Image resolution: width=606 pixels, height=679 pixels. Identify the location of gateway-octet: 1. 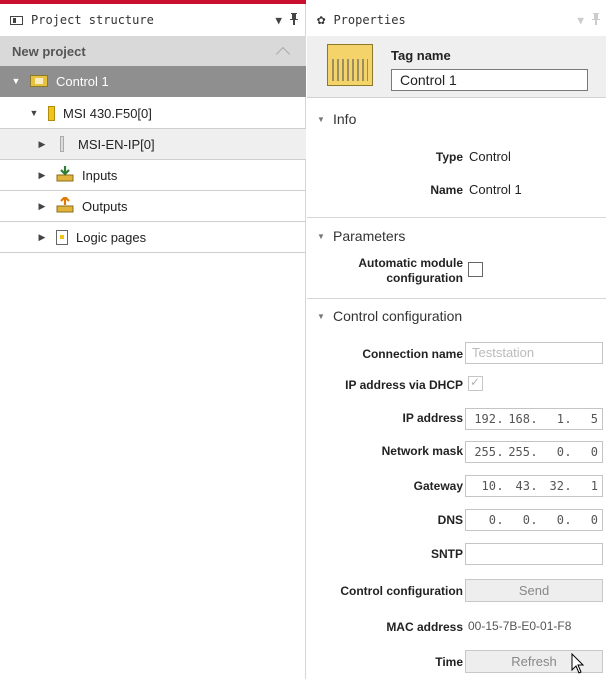
(585, 486).